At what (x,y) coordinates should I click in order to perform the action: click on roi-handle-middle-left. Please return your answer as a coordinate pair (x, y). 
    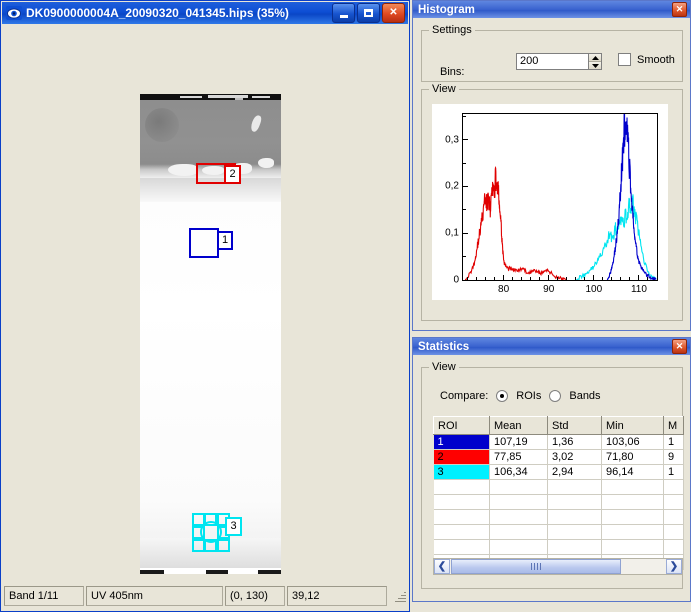
    Looking at the image, I should click on (198, 532).